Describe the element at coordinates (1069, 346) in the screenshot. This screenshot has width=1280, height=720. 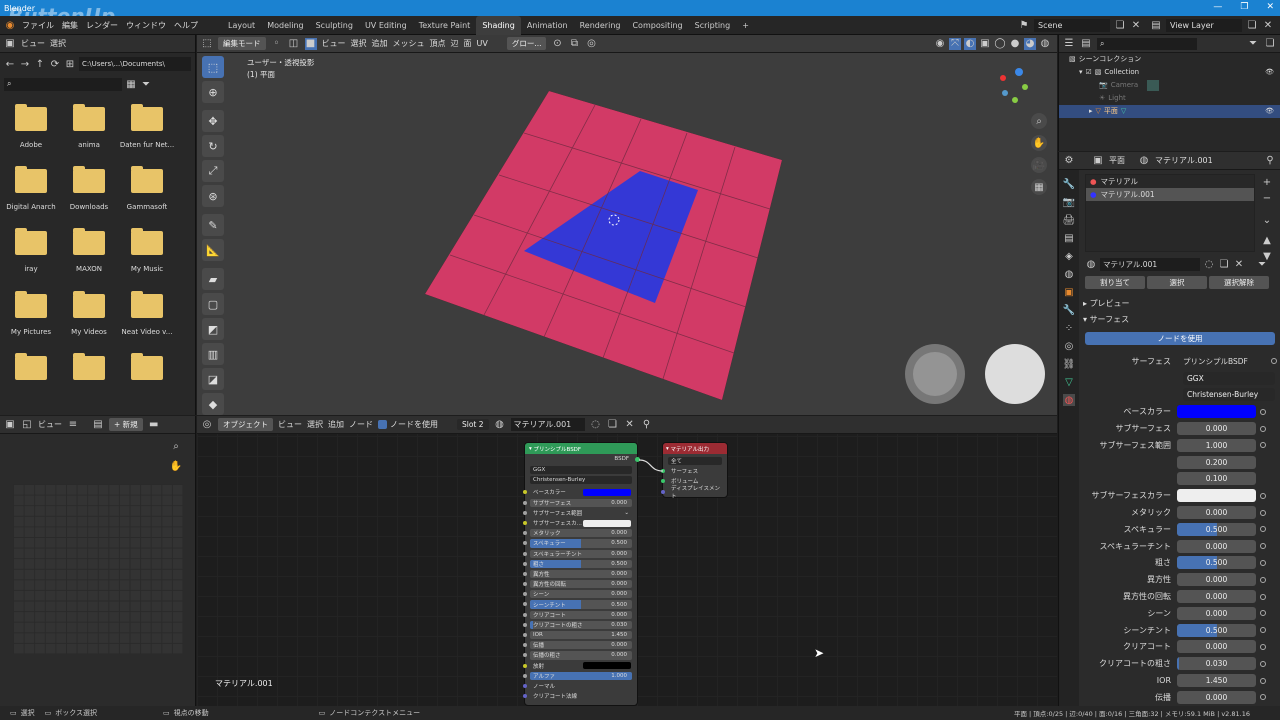
I see `physics-tab-icon: ◎` at that location.